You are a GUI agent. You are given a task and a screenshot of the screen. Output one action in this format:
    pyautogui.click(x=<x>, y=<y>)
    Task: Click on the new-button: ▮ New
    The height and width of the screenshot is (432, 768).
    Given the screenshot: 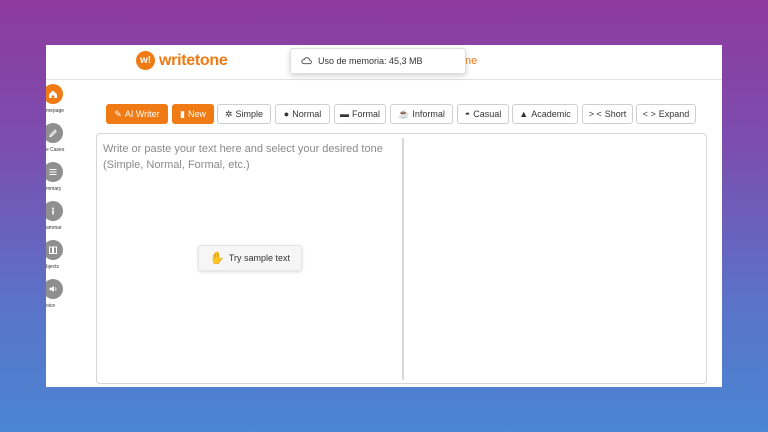 What is the action you would take?
    pyautogui.click(x=193, y=114)
    